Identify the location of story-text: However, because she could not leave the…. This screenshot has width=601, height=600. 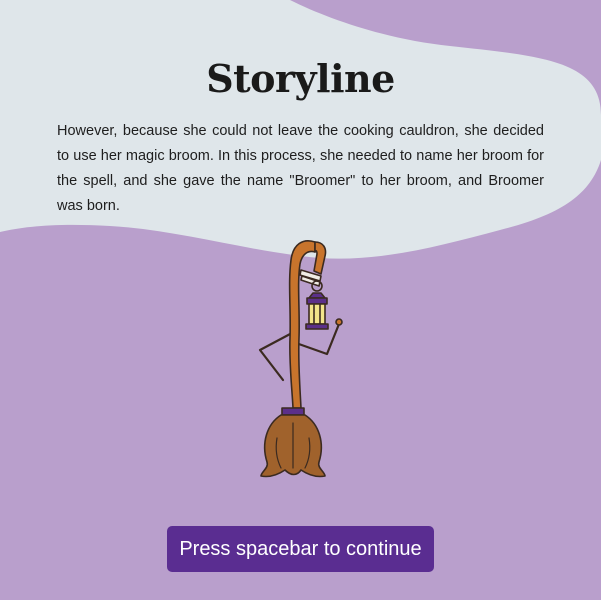
(300, 168).